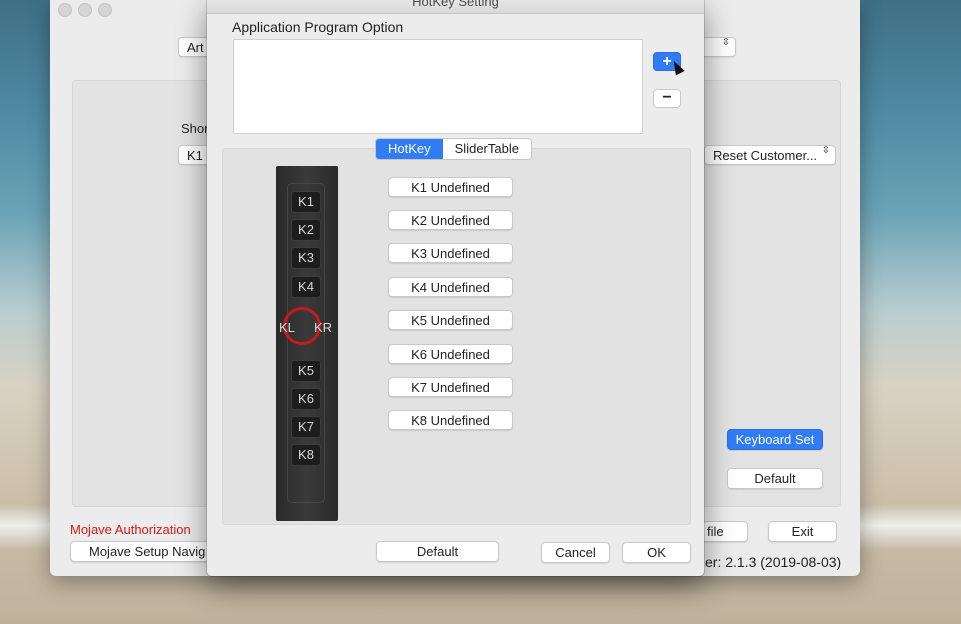  What do you see at coordinates (323, 327) in the screenshot?
I see `dial-right-label: KR` at bounding box center [323, 327].